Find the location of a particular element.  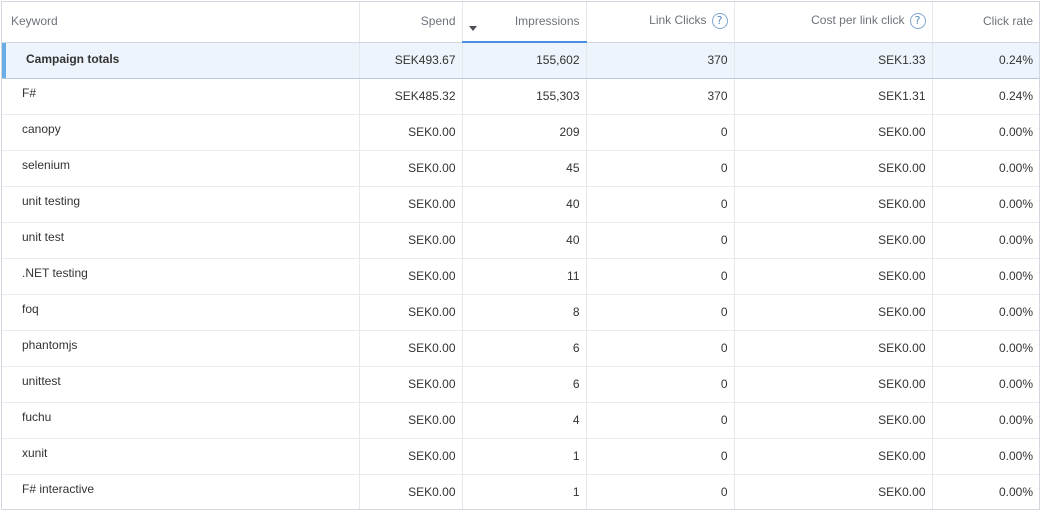

keyword-label: unit test is located at coordinates (43, 237).